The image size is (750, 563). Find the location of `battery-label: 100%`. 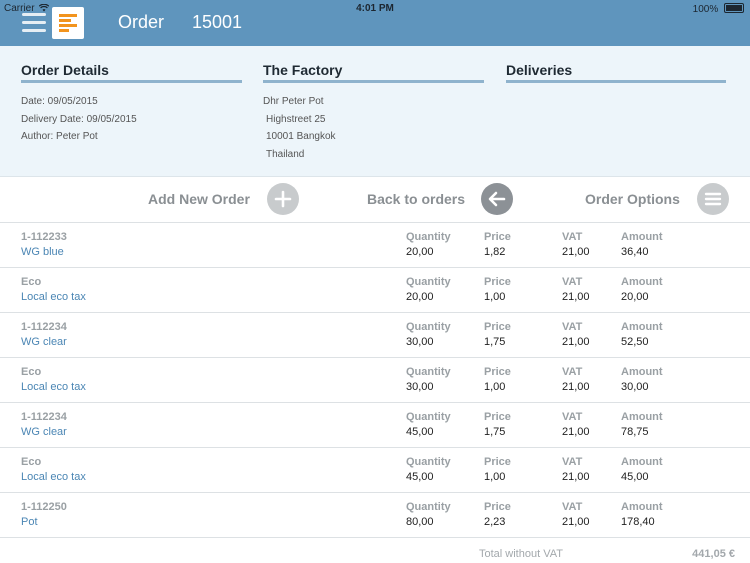

battery-label: 100% is located at coordinates (705, 9).